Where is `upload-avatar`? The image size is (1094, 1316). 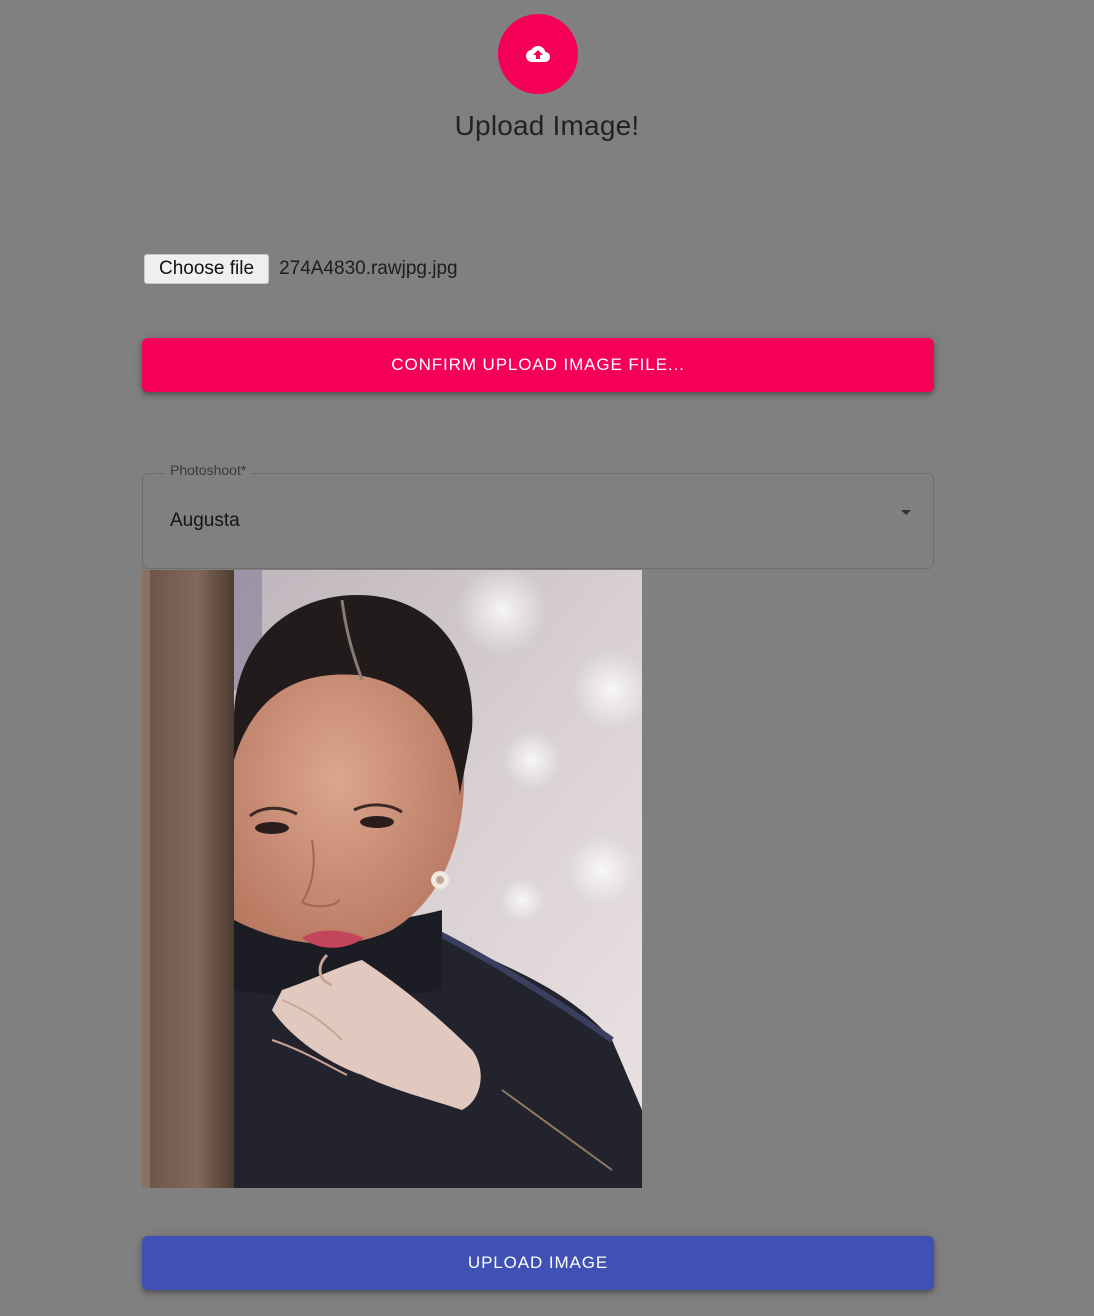
upload-avatar is located at coordinates (538, 54).